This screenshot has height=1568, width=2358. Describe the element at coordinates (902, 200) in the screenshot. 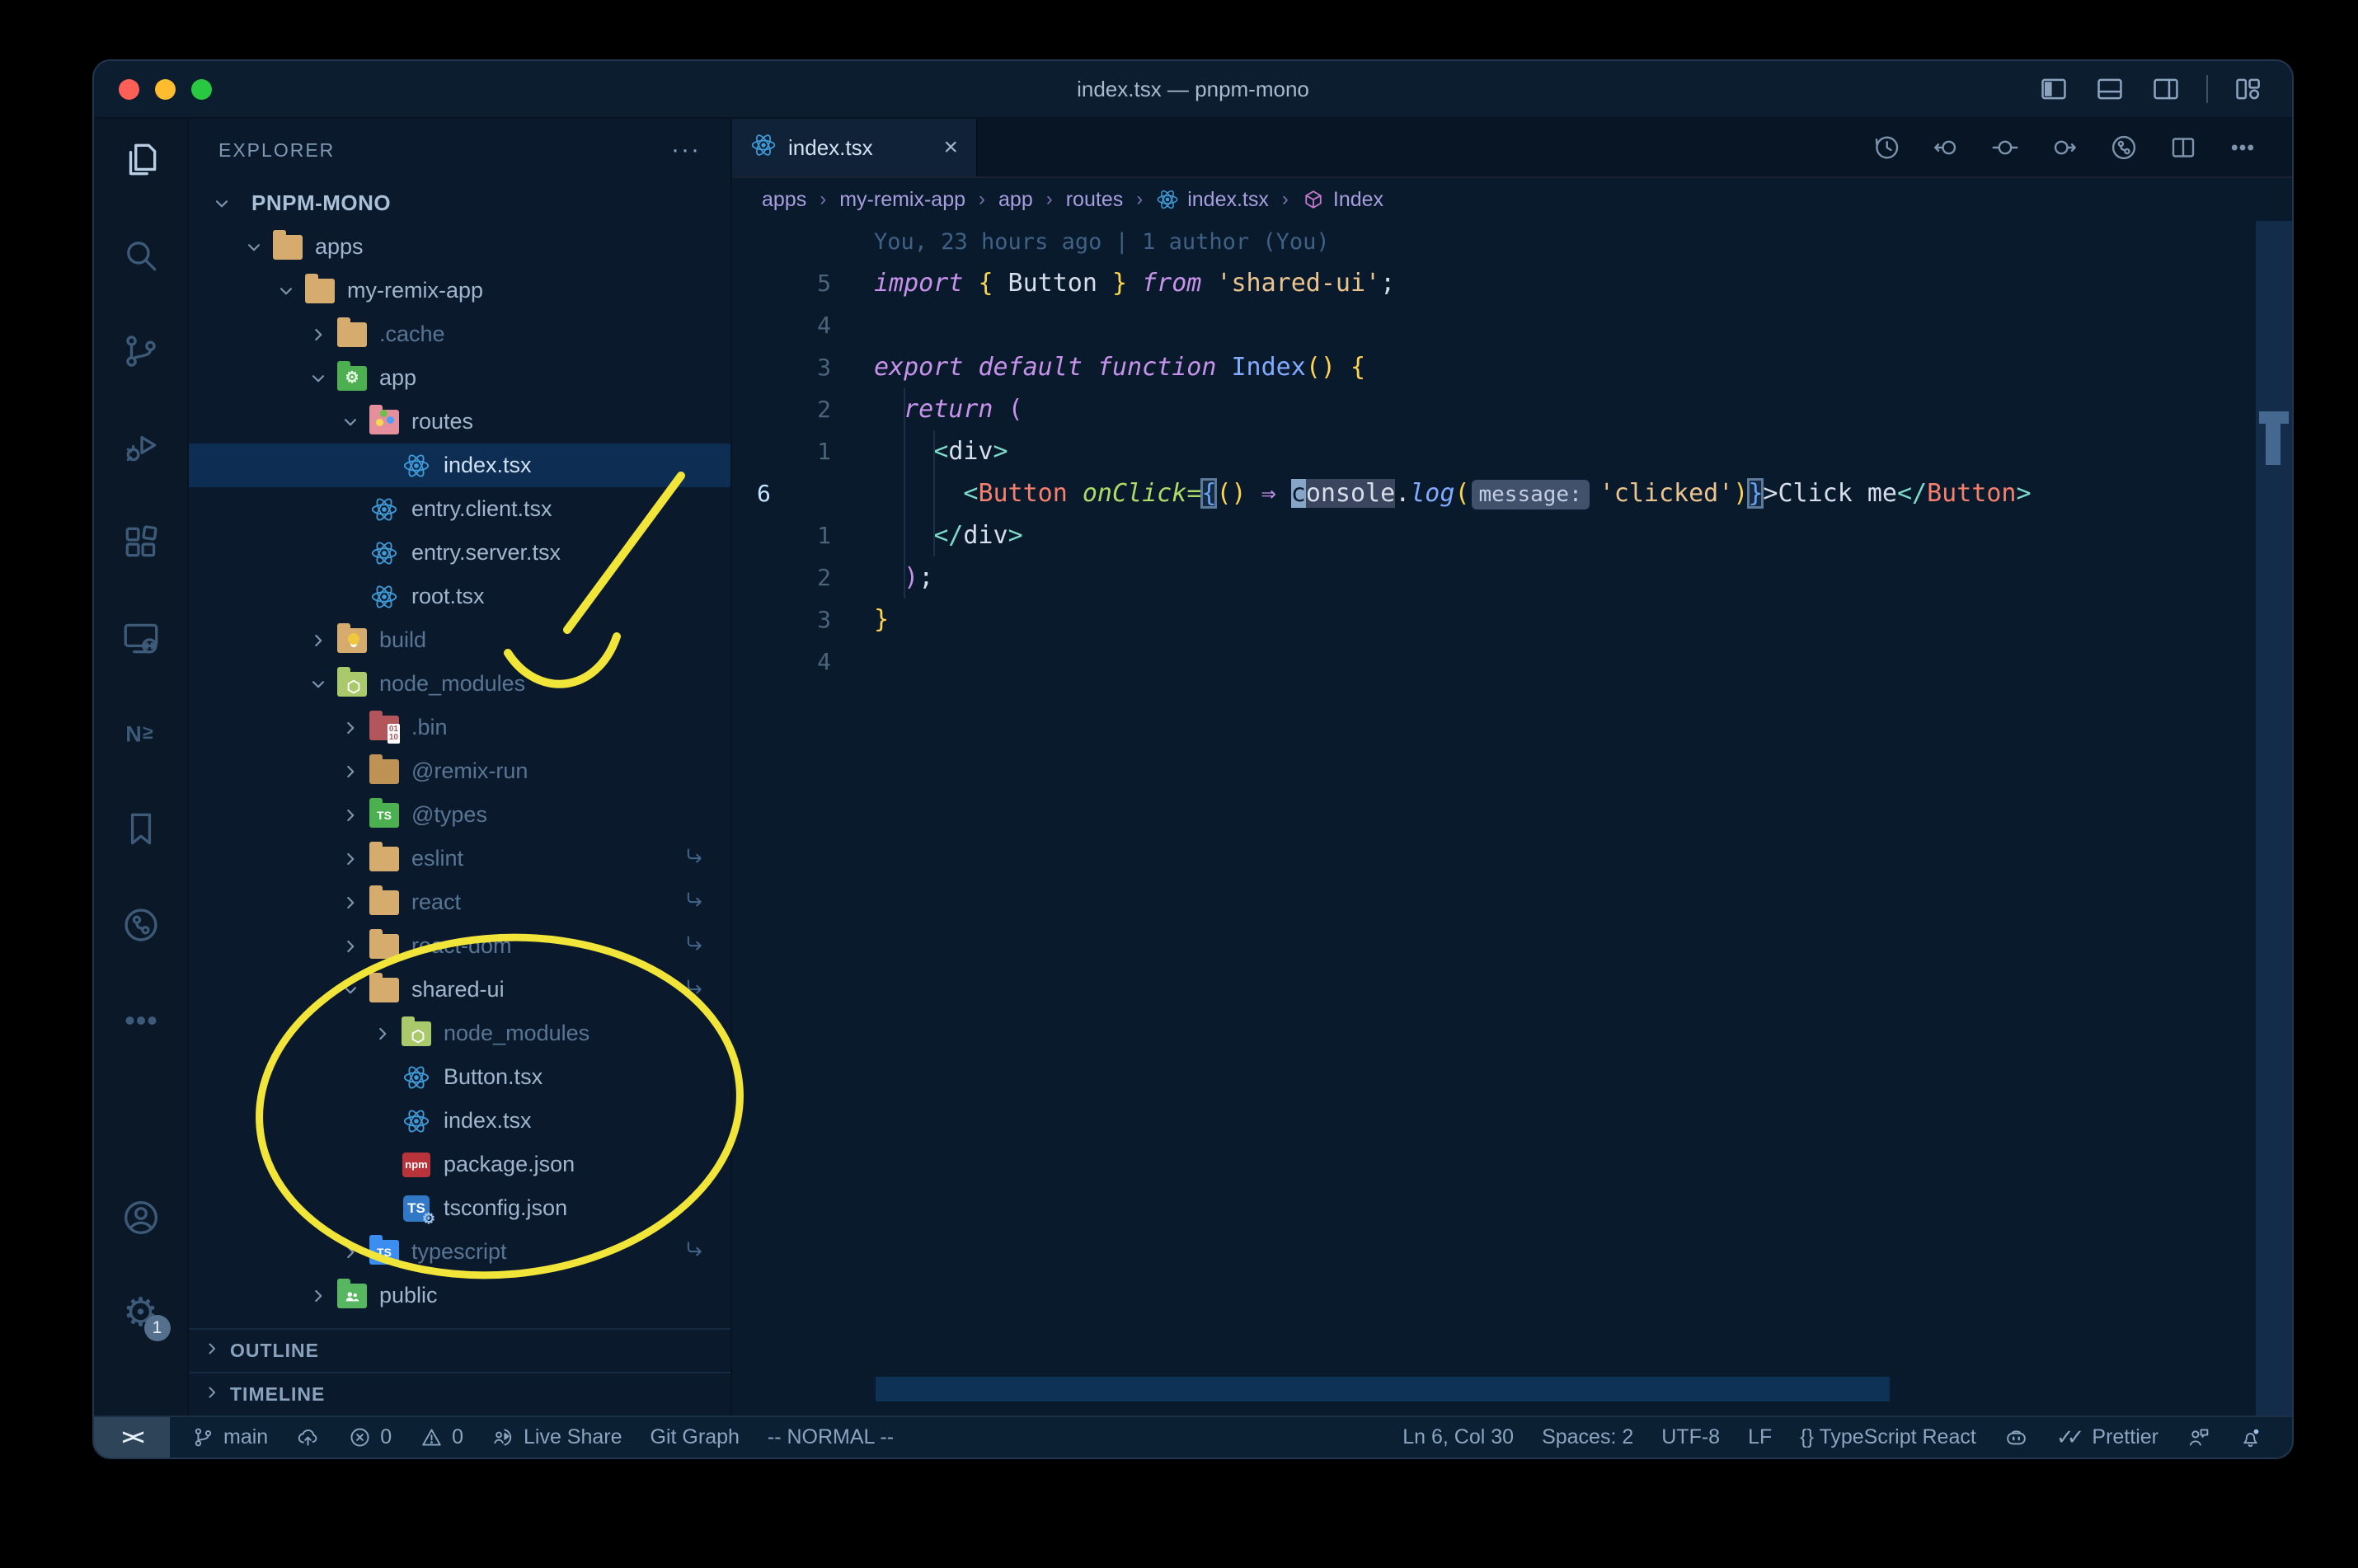

I see `breadcrumb-item-my-remix-app: my-remix-app` at that location.